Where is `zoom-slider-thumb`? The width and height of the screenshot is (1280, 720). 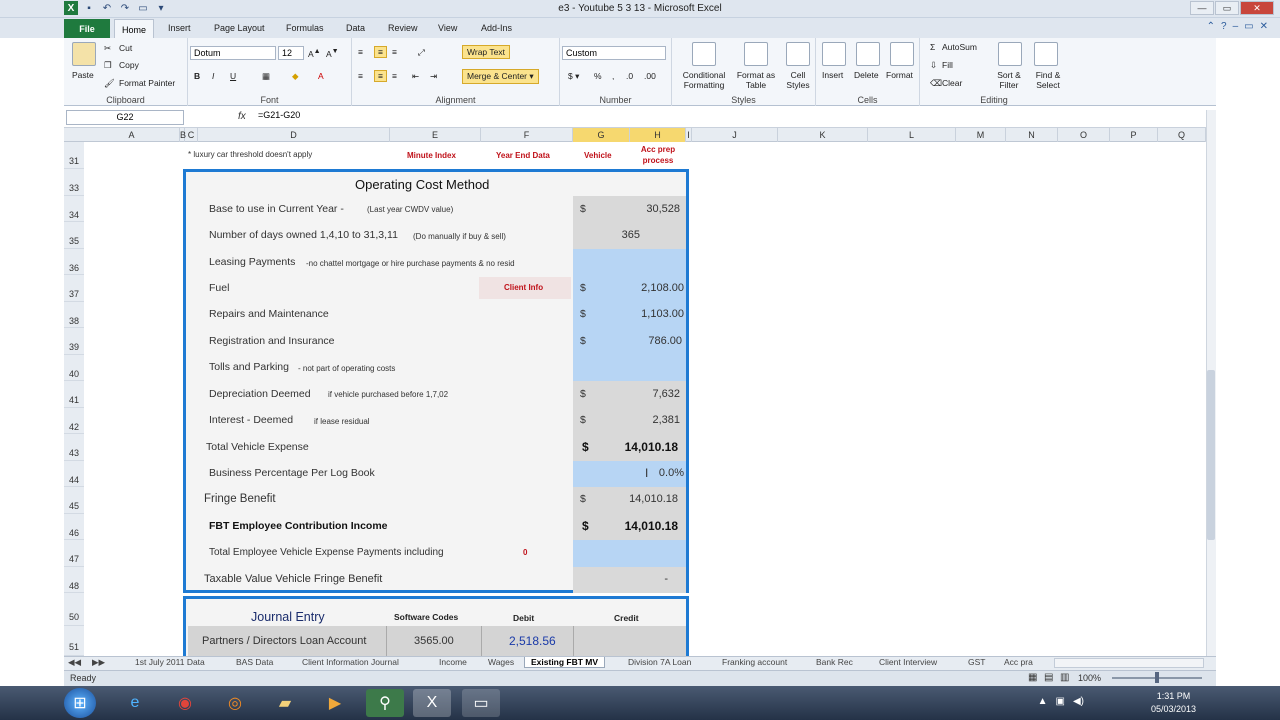
zoom-slider-thumb is located at coordinates (1157, 677).